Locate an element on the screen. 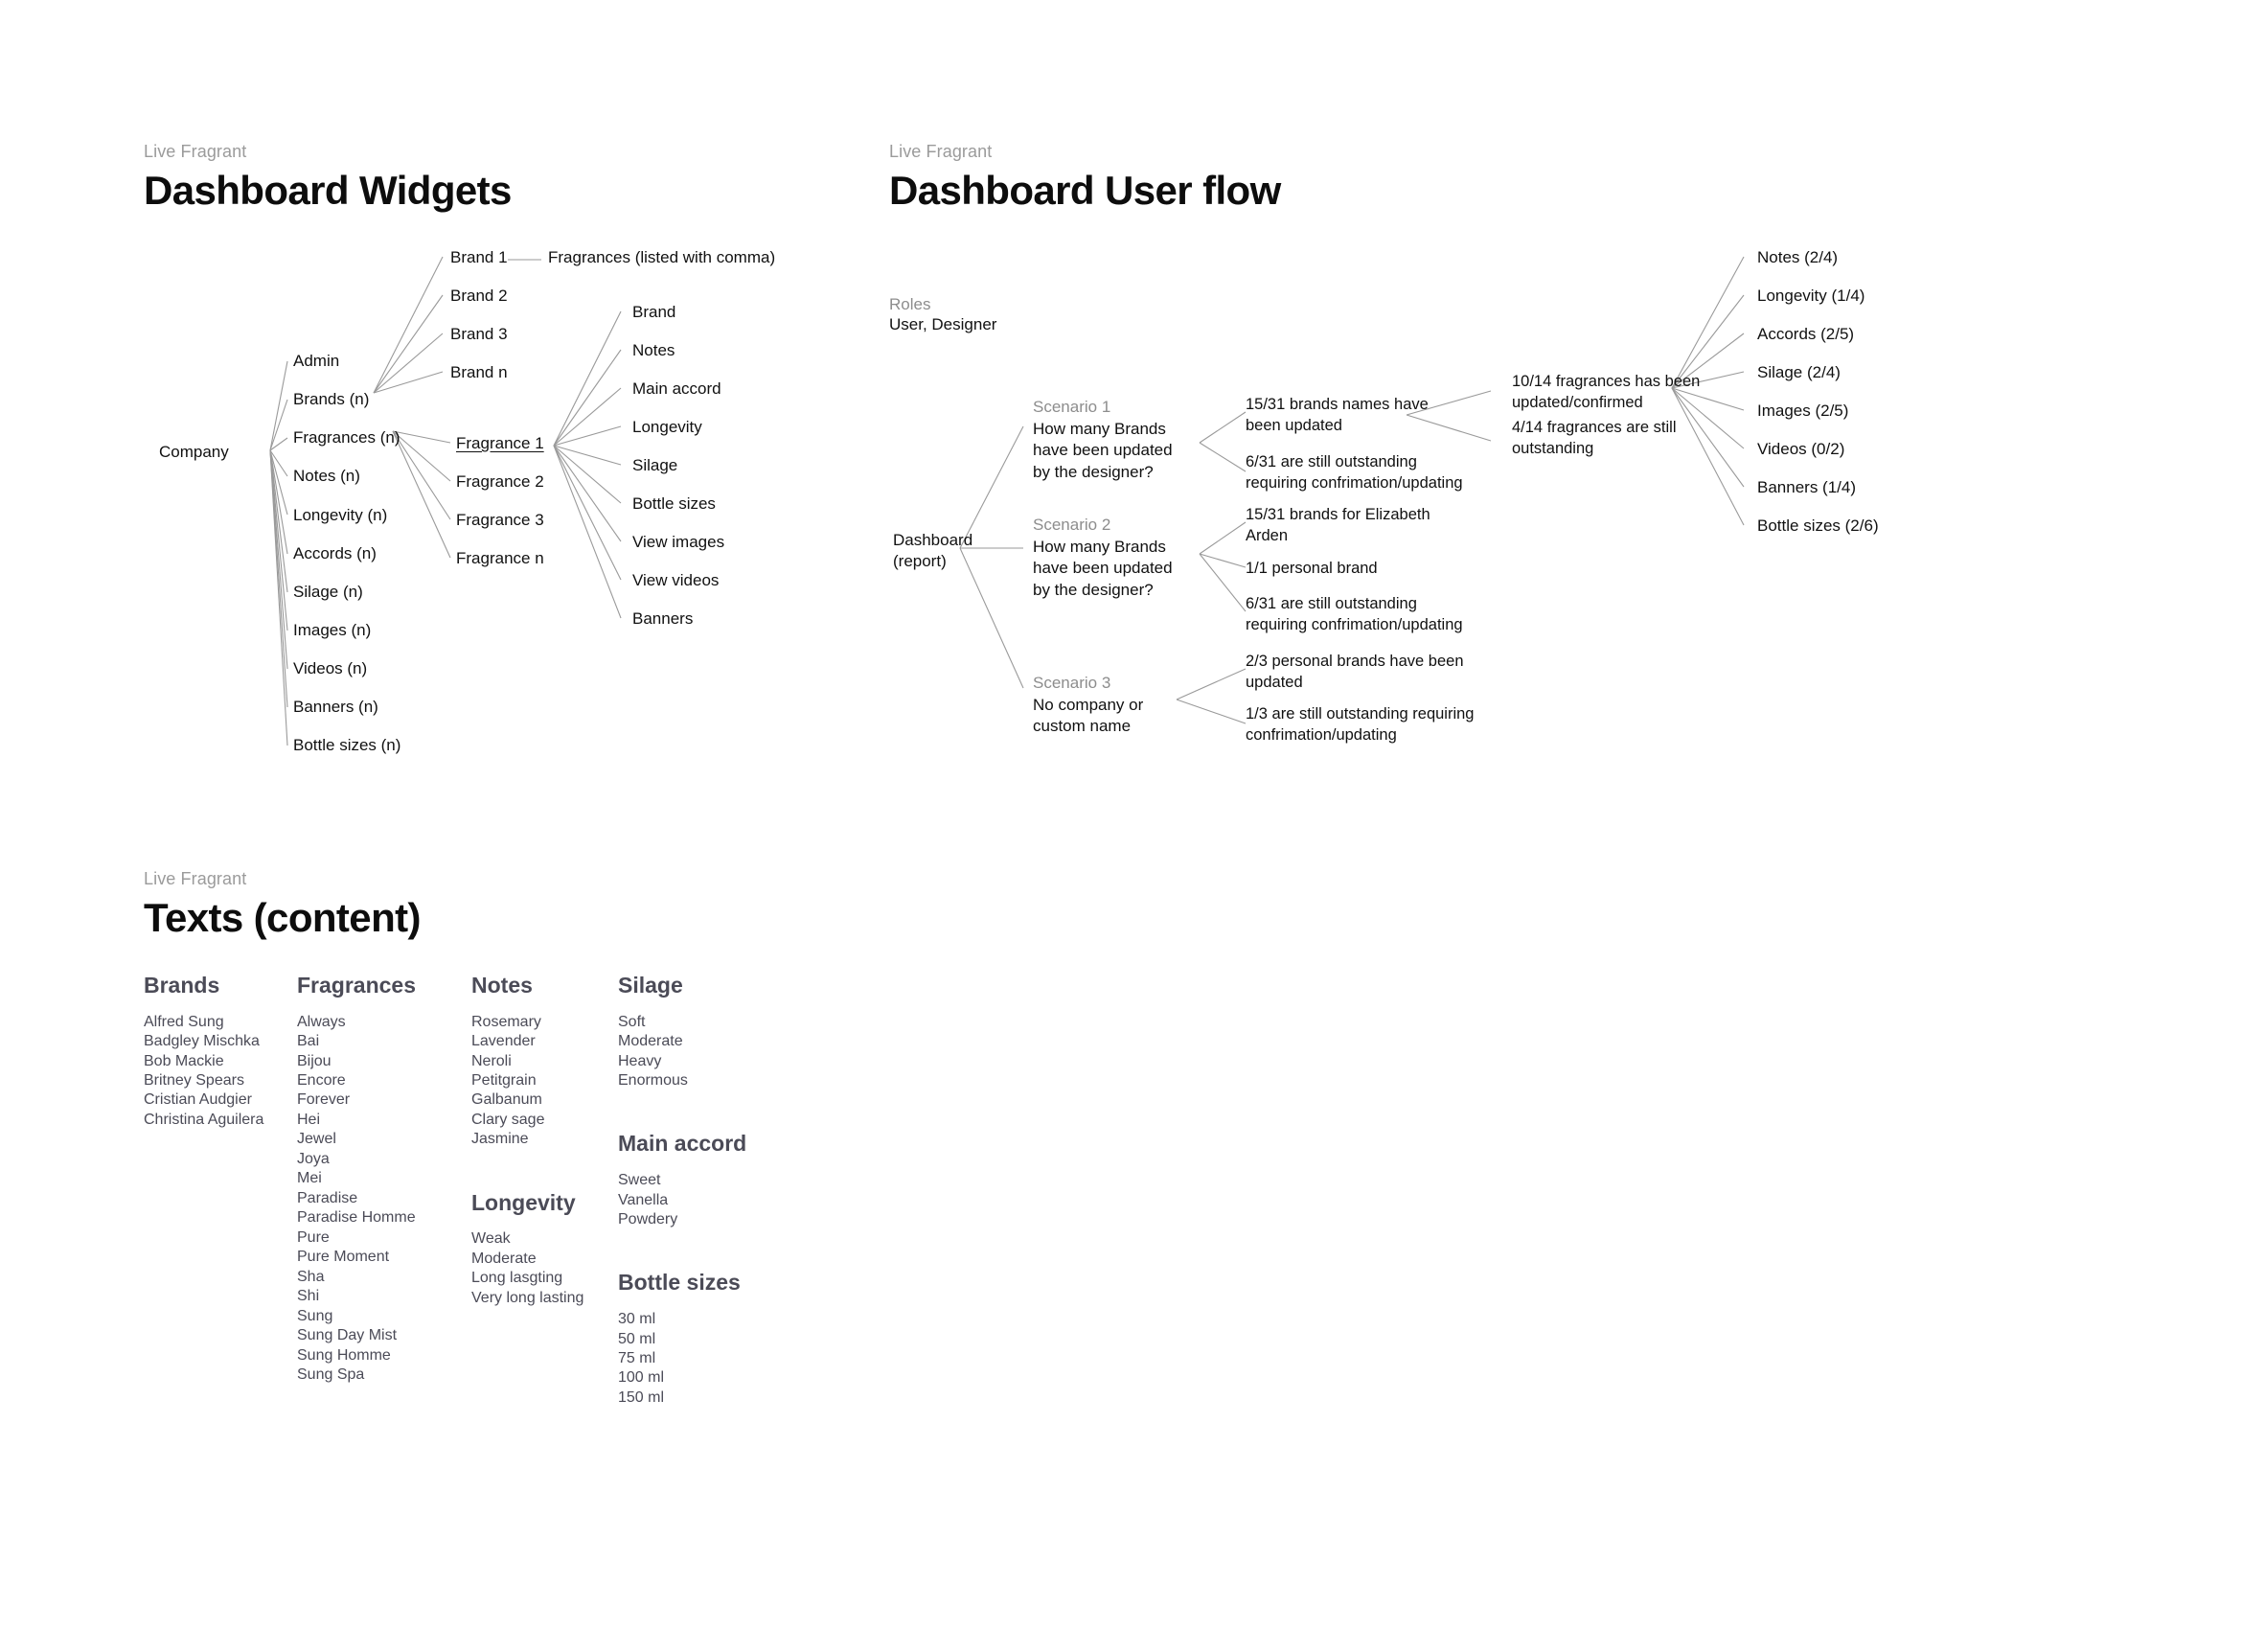 The image size is (2242, 1652). node-brand-1: Brand 1 is located at coordinates (479, 257).